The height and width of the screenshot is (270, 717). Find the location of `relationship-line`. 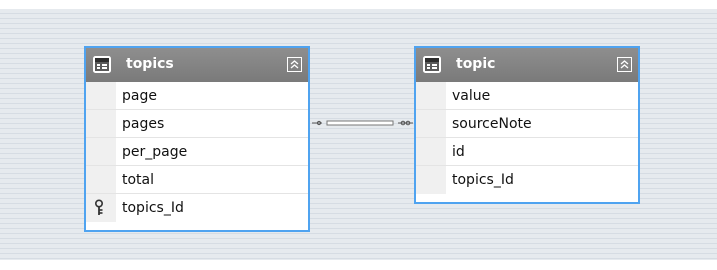

relationship-line is located at coordinates (362, 123).